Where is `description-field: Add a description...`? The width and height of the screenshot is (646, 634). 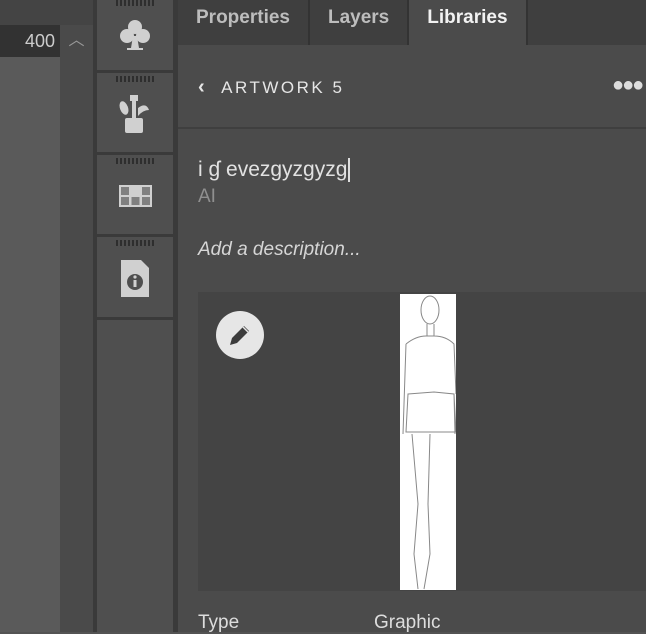 description-field: Add a description... is located at coordinates (279, 250).